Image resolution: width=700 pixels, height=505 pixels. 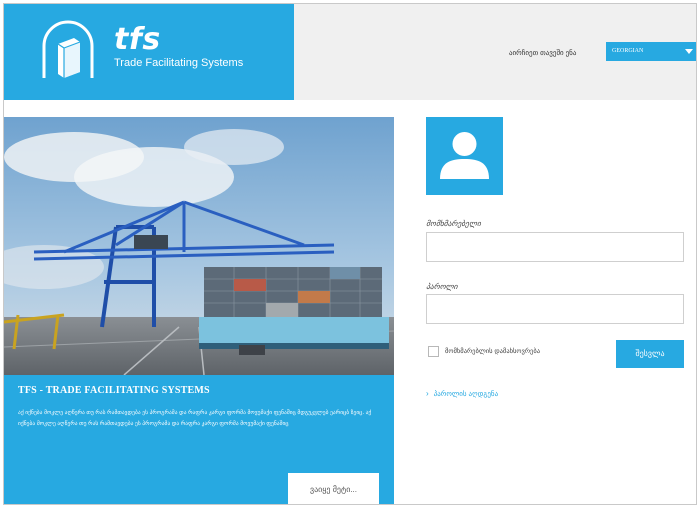 I want to click on login-button: შესვლა, so click(x=650, y=354).